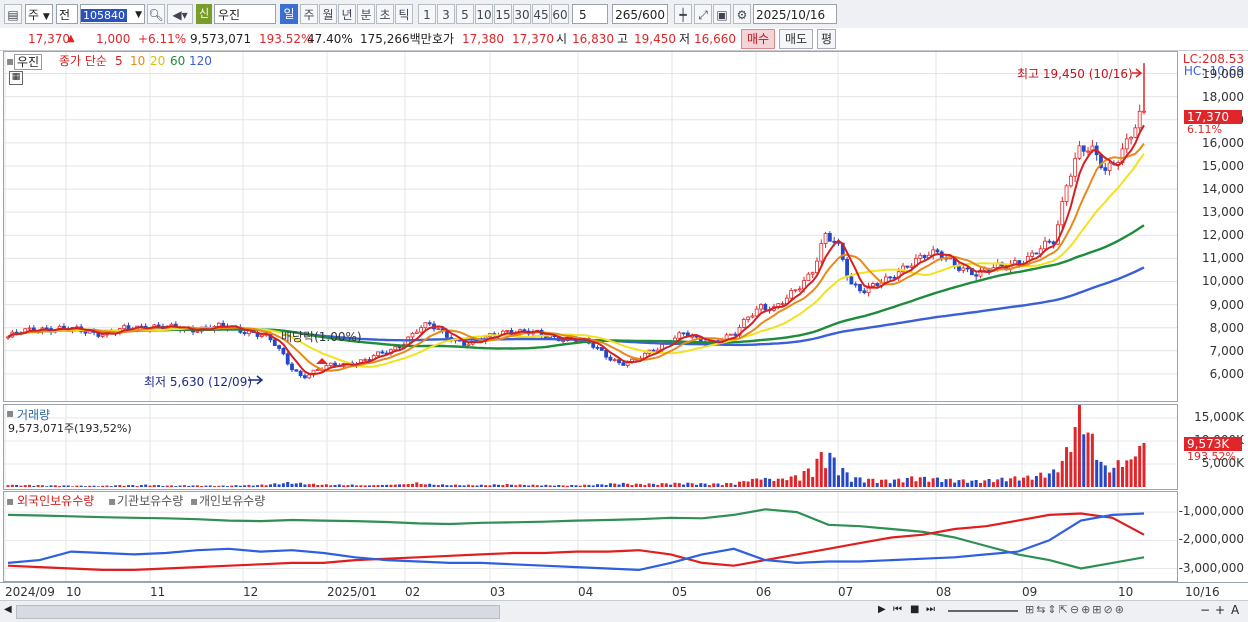 The height and width of the screenshot is (622, 1248). Describe the element at coordinates (289, 14) in the screenshot. I see `period-day-tab: 일` at that location.